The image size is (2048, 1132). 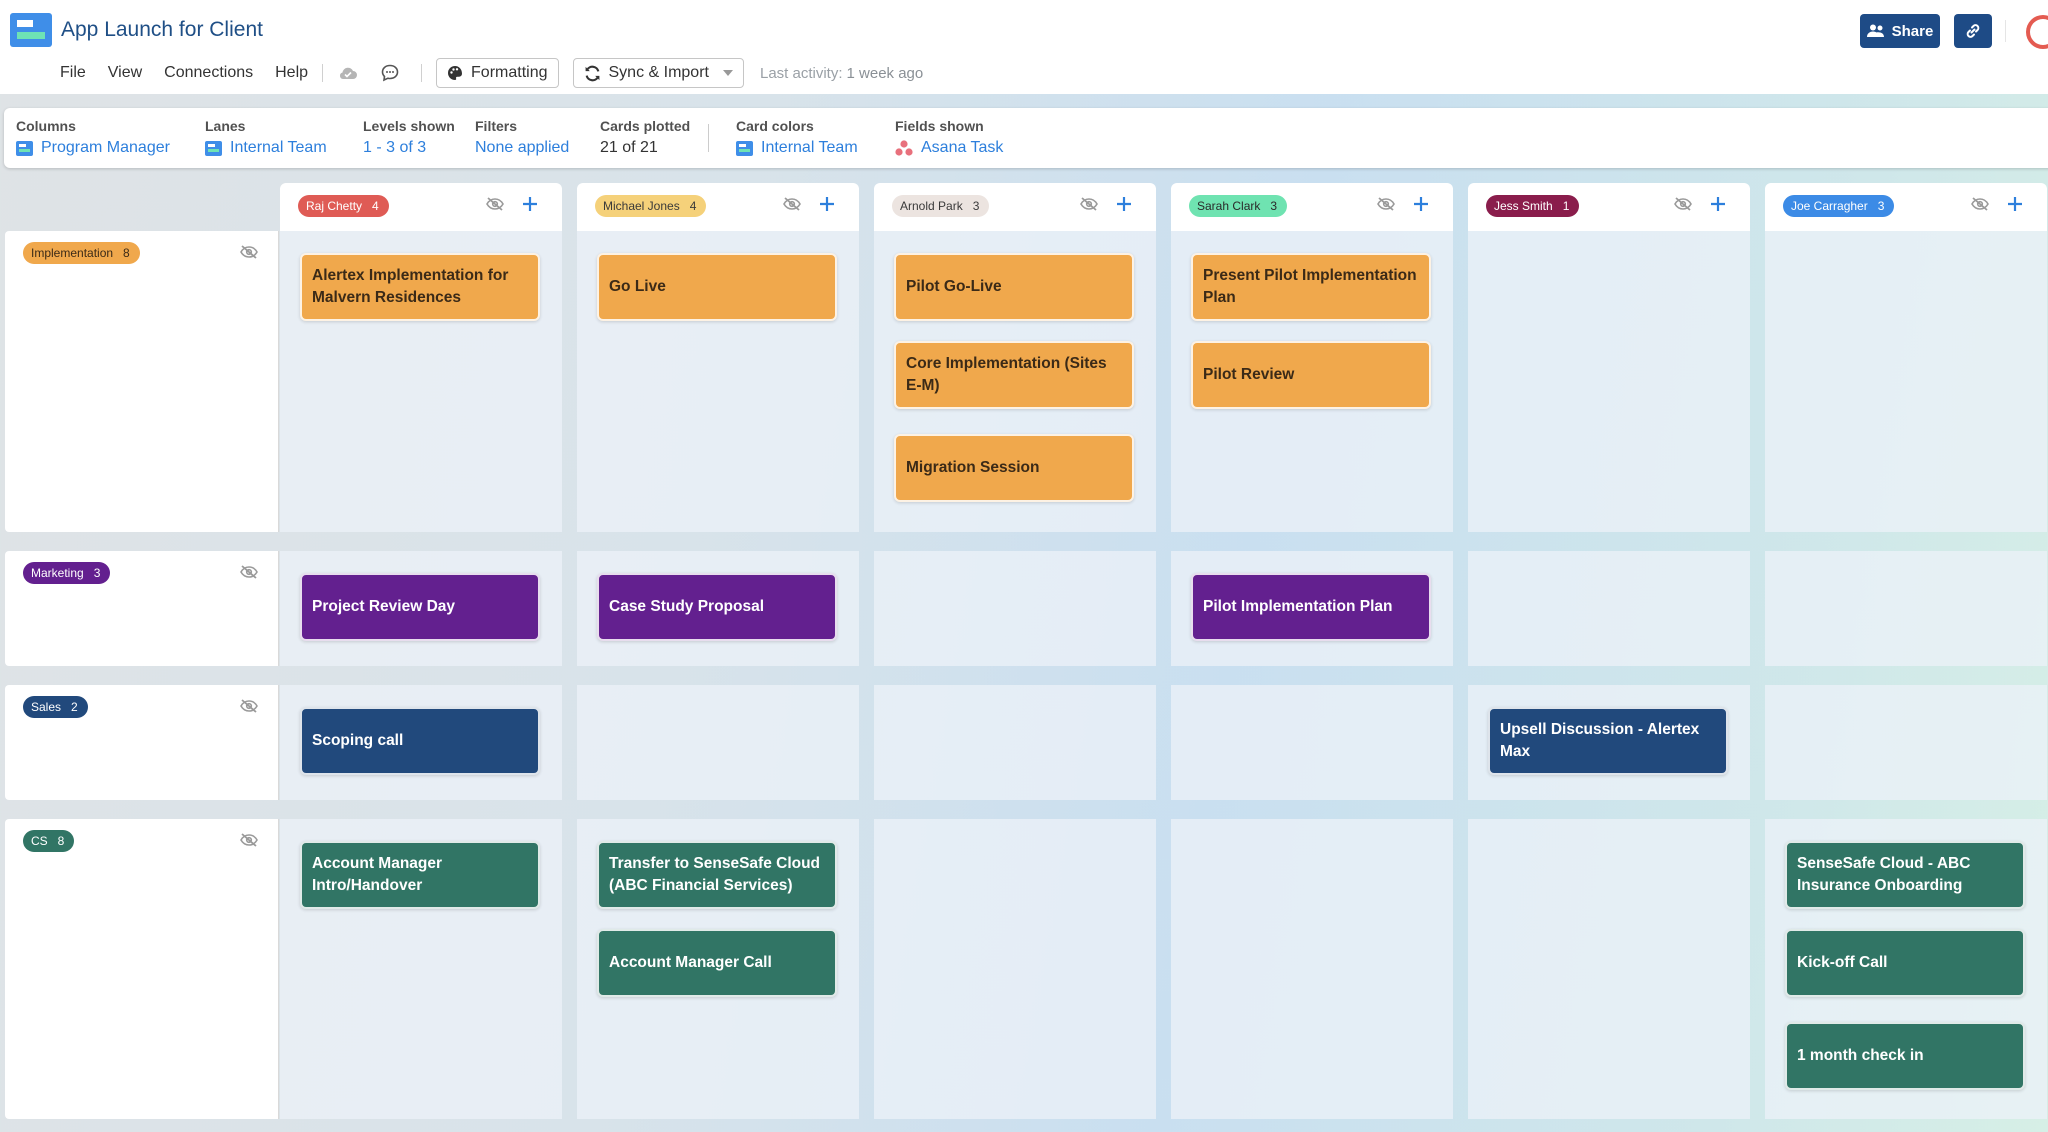 What do you see at coordinates (522, 148) in the screenshot?
I see `filters-value: None applied` at bounding box center [522, 148].